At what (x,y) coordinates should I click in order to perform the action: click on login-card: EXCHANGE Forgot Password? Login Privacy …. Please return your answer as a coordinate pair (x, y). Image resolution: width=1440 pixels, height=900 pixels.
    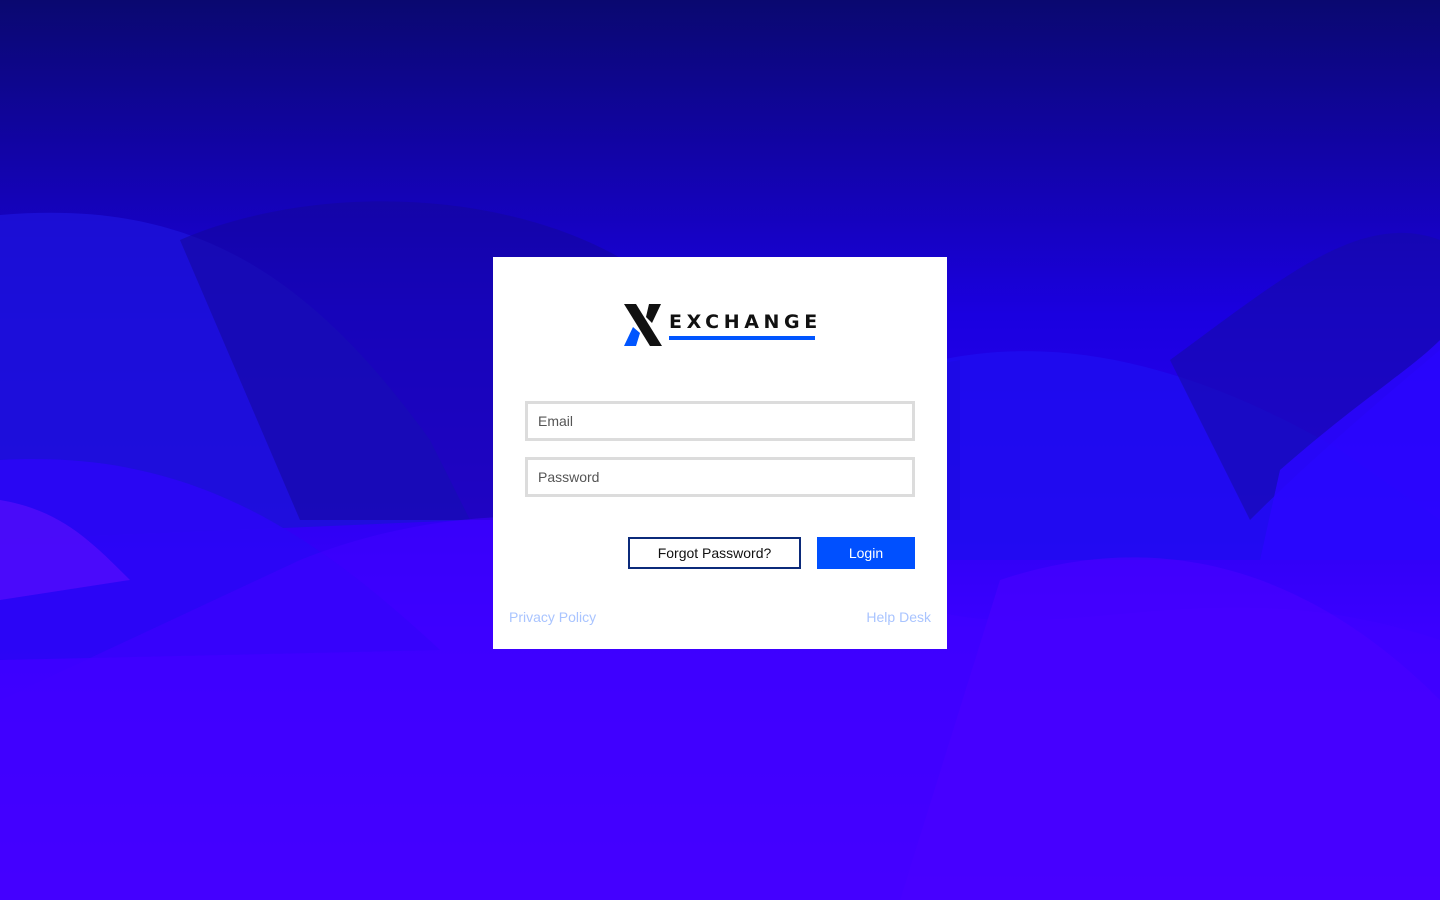
    Looking at the image, I should click on (720, 453).